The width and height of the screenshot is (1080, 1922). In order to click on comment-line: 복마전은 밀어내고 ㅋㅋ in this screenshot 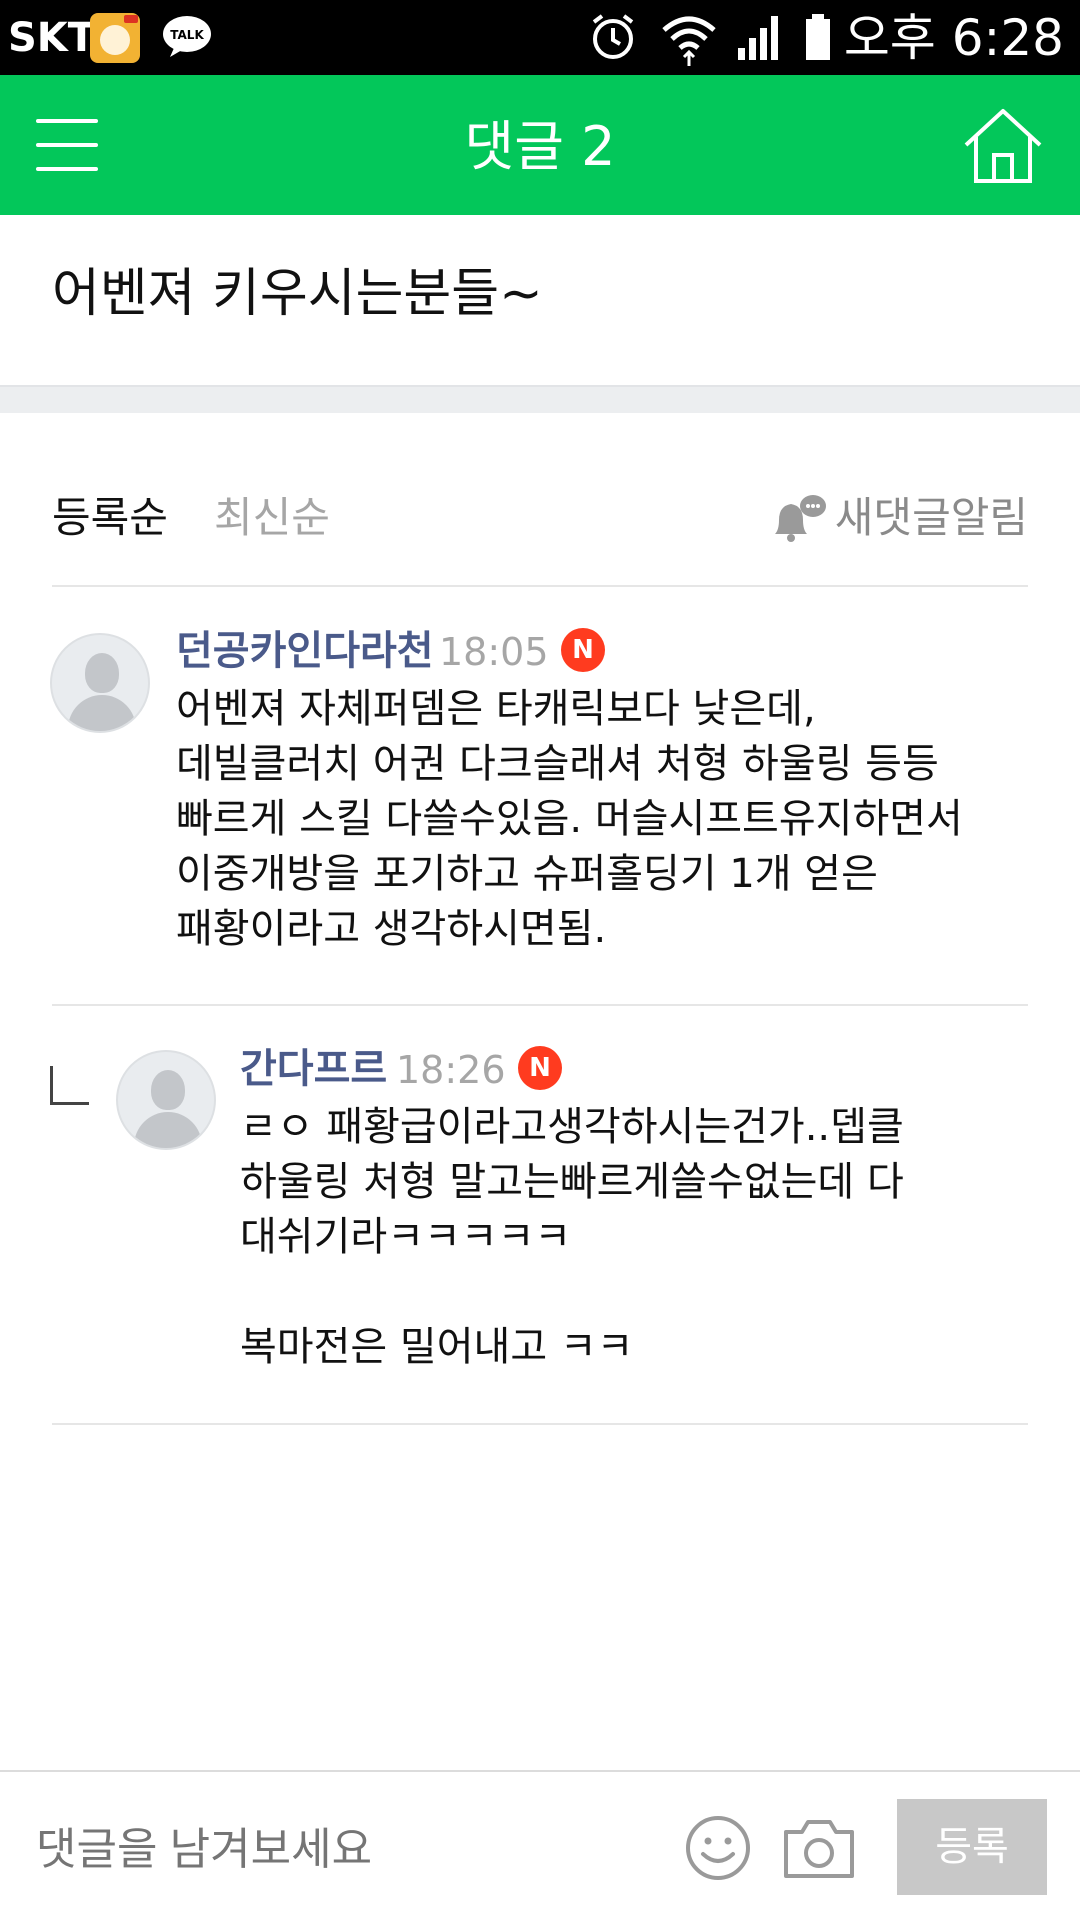, I will do `click(437, 1347)`.